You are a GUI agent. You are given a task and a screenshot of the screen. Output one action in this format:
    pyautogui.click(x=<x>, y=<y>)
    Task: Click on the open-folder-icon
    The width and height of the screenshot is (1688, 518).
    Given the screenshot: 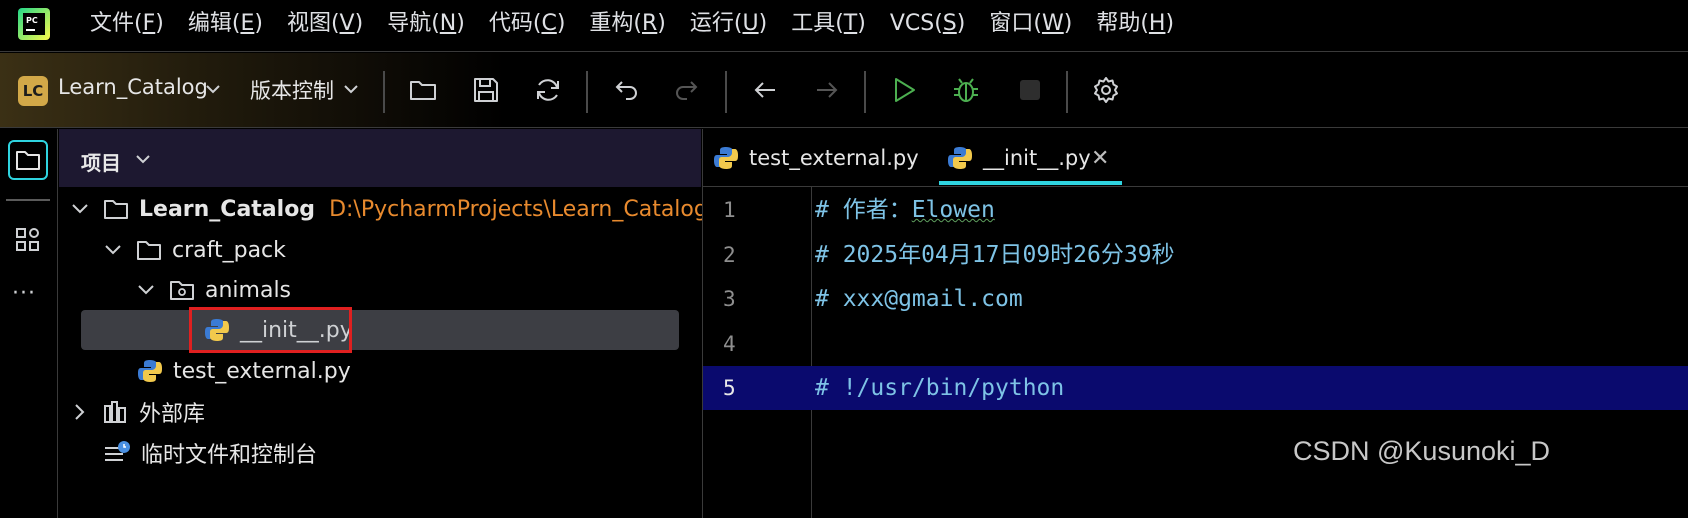 What is the action you would take?
    pyautogui.click(x=423, y=90)
    